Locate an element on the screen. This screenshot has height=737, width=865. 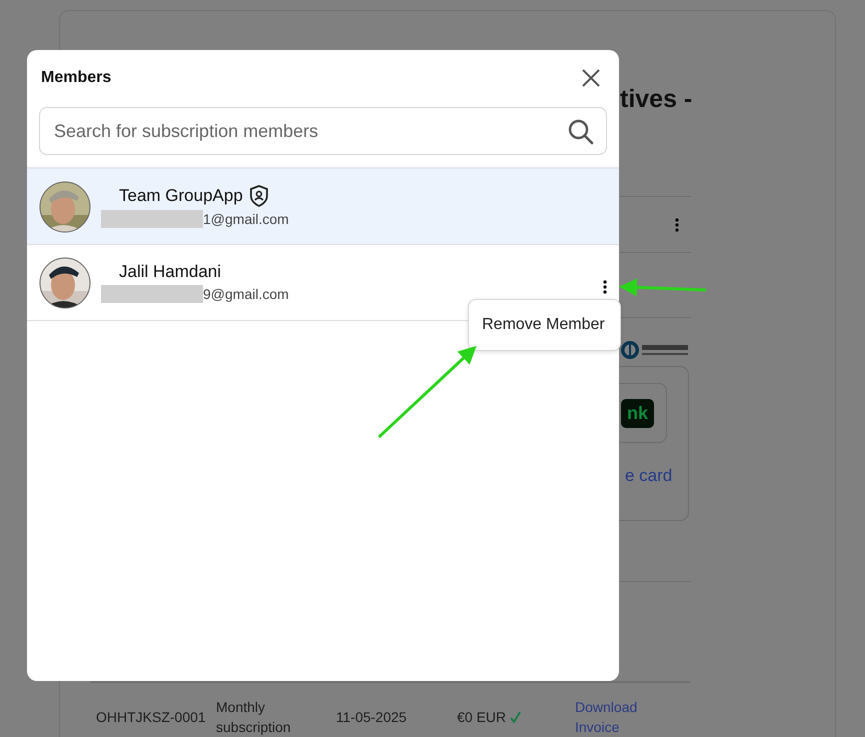
search-field: Search for subscription members is located at coordinates (323, 131).